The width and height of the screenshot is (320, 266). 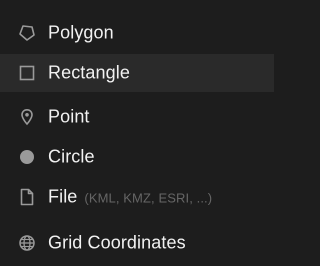 I want to click on menu-item-label: Polygon, so click(x=81, y=32).